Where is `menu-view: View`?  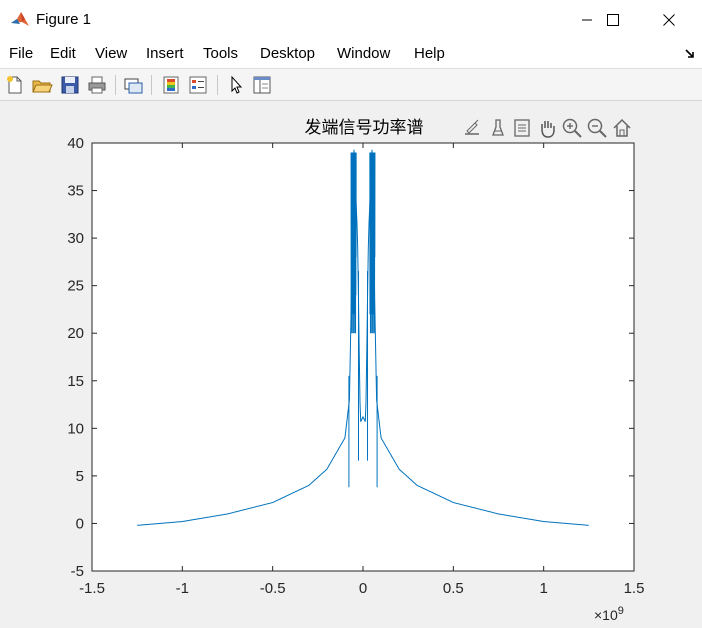
menu-view: View is located at coordinates (111, 53).